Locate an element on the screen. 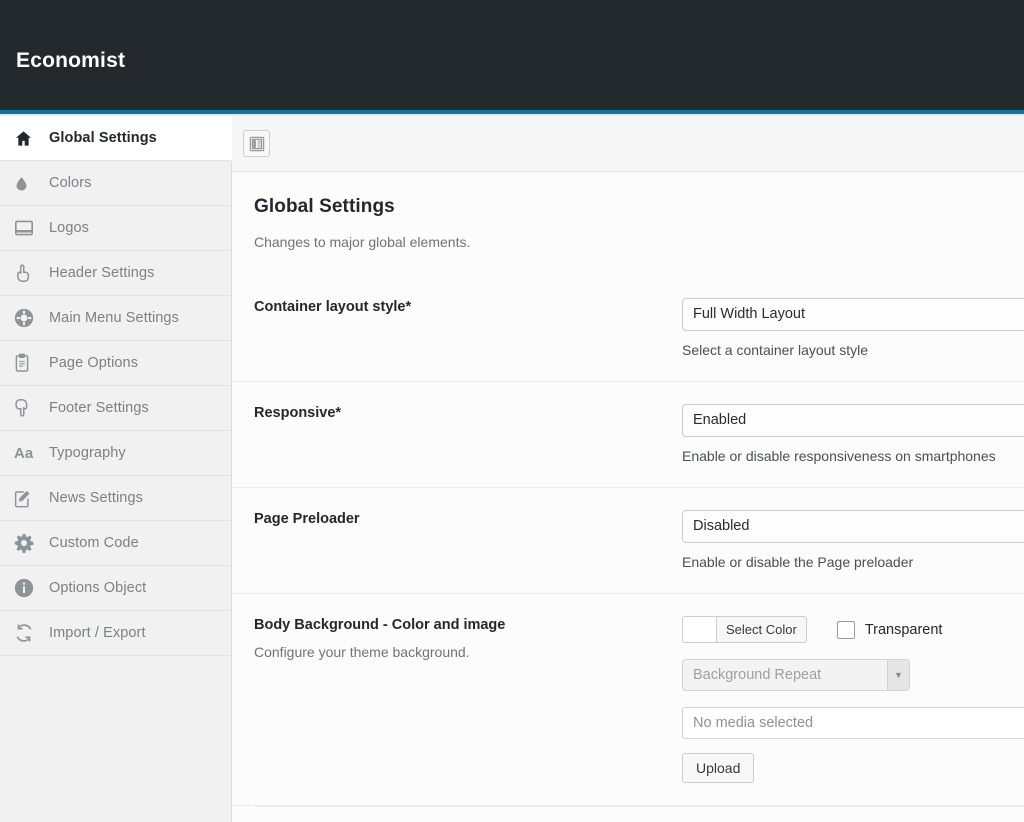 Image resolution: width=1024 pixels, height=822 pixels. field-label-col: Container layout style* is located at coordinates (468, 306).